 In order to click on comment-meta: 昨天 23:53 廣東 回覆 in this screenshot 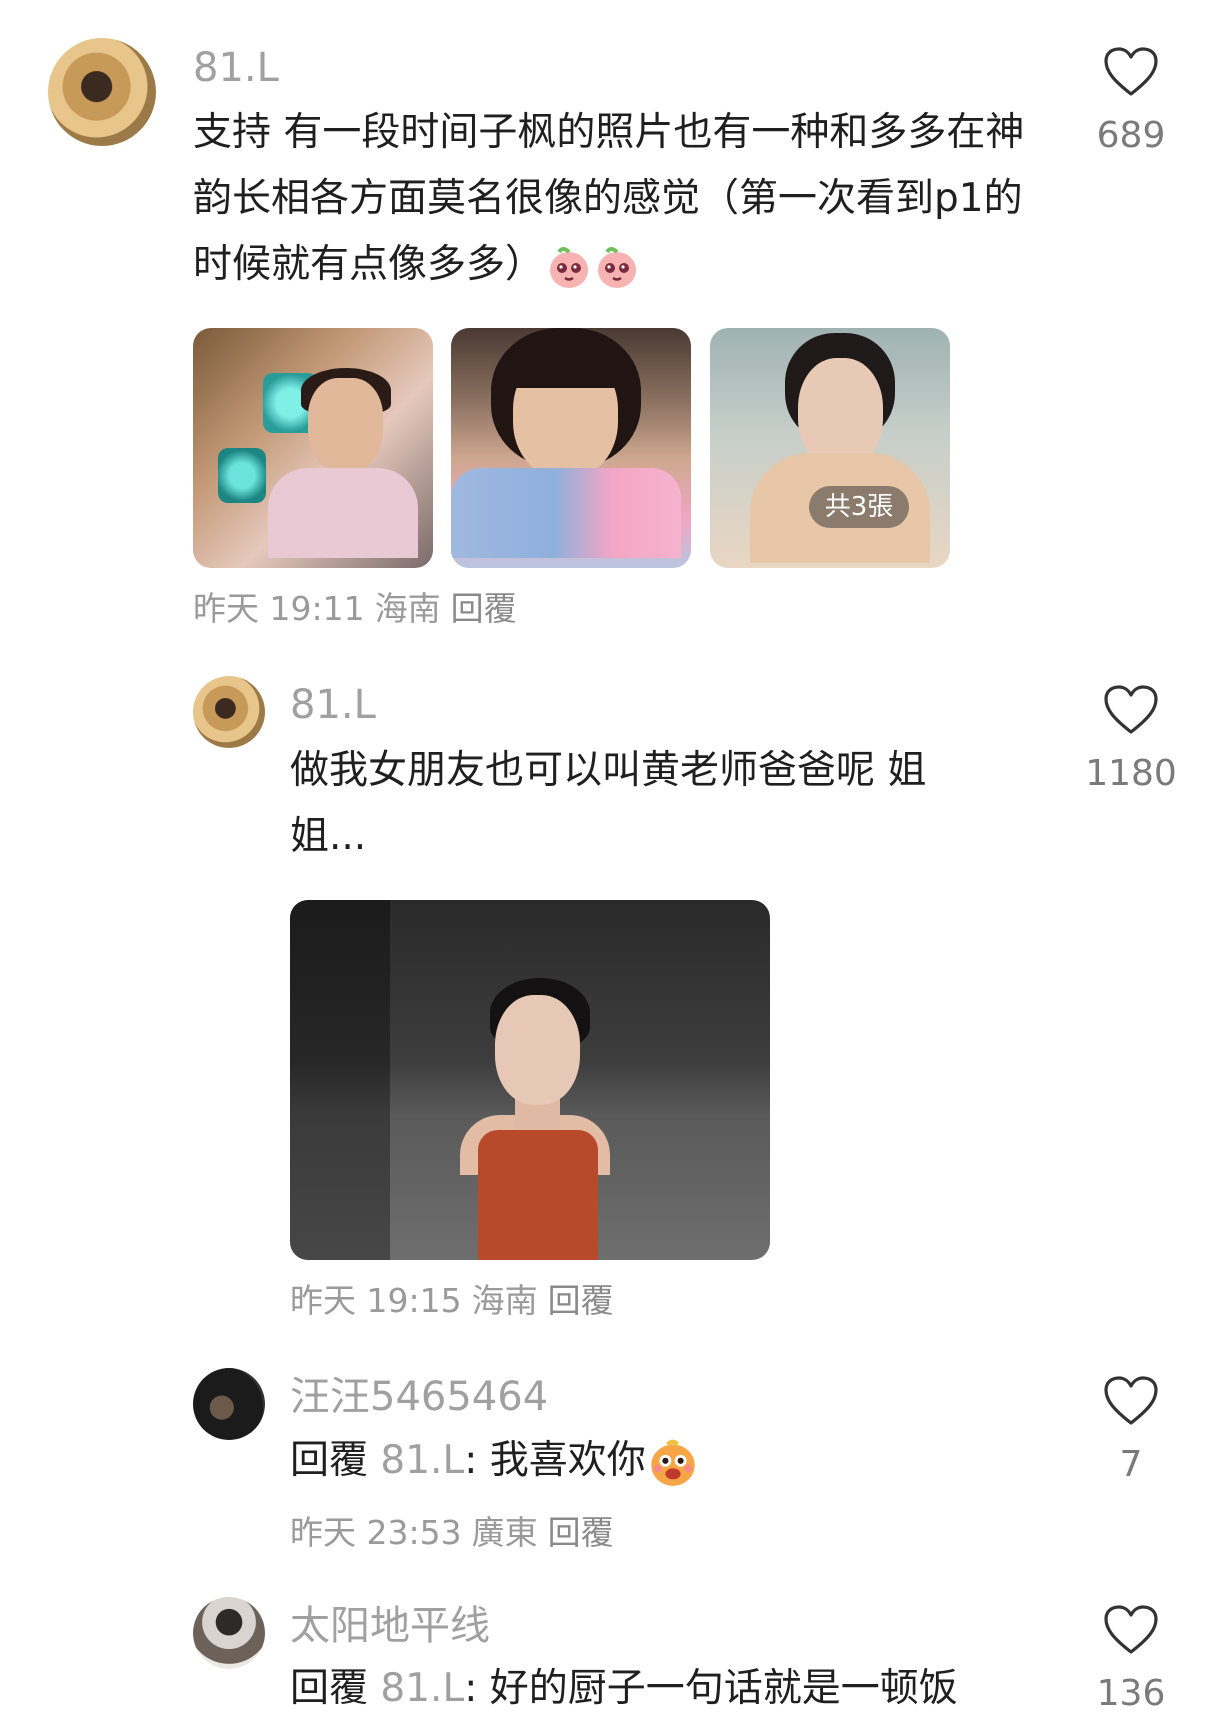, I will do `click(457, 1533)`.